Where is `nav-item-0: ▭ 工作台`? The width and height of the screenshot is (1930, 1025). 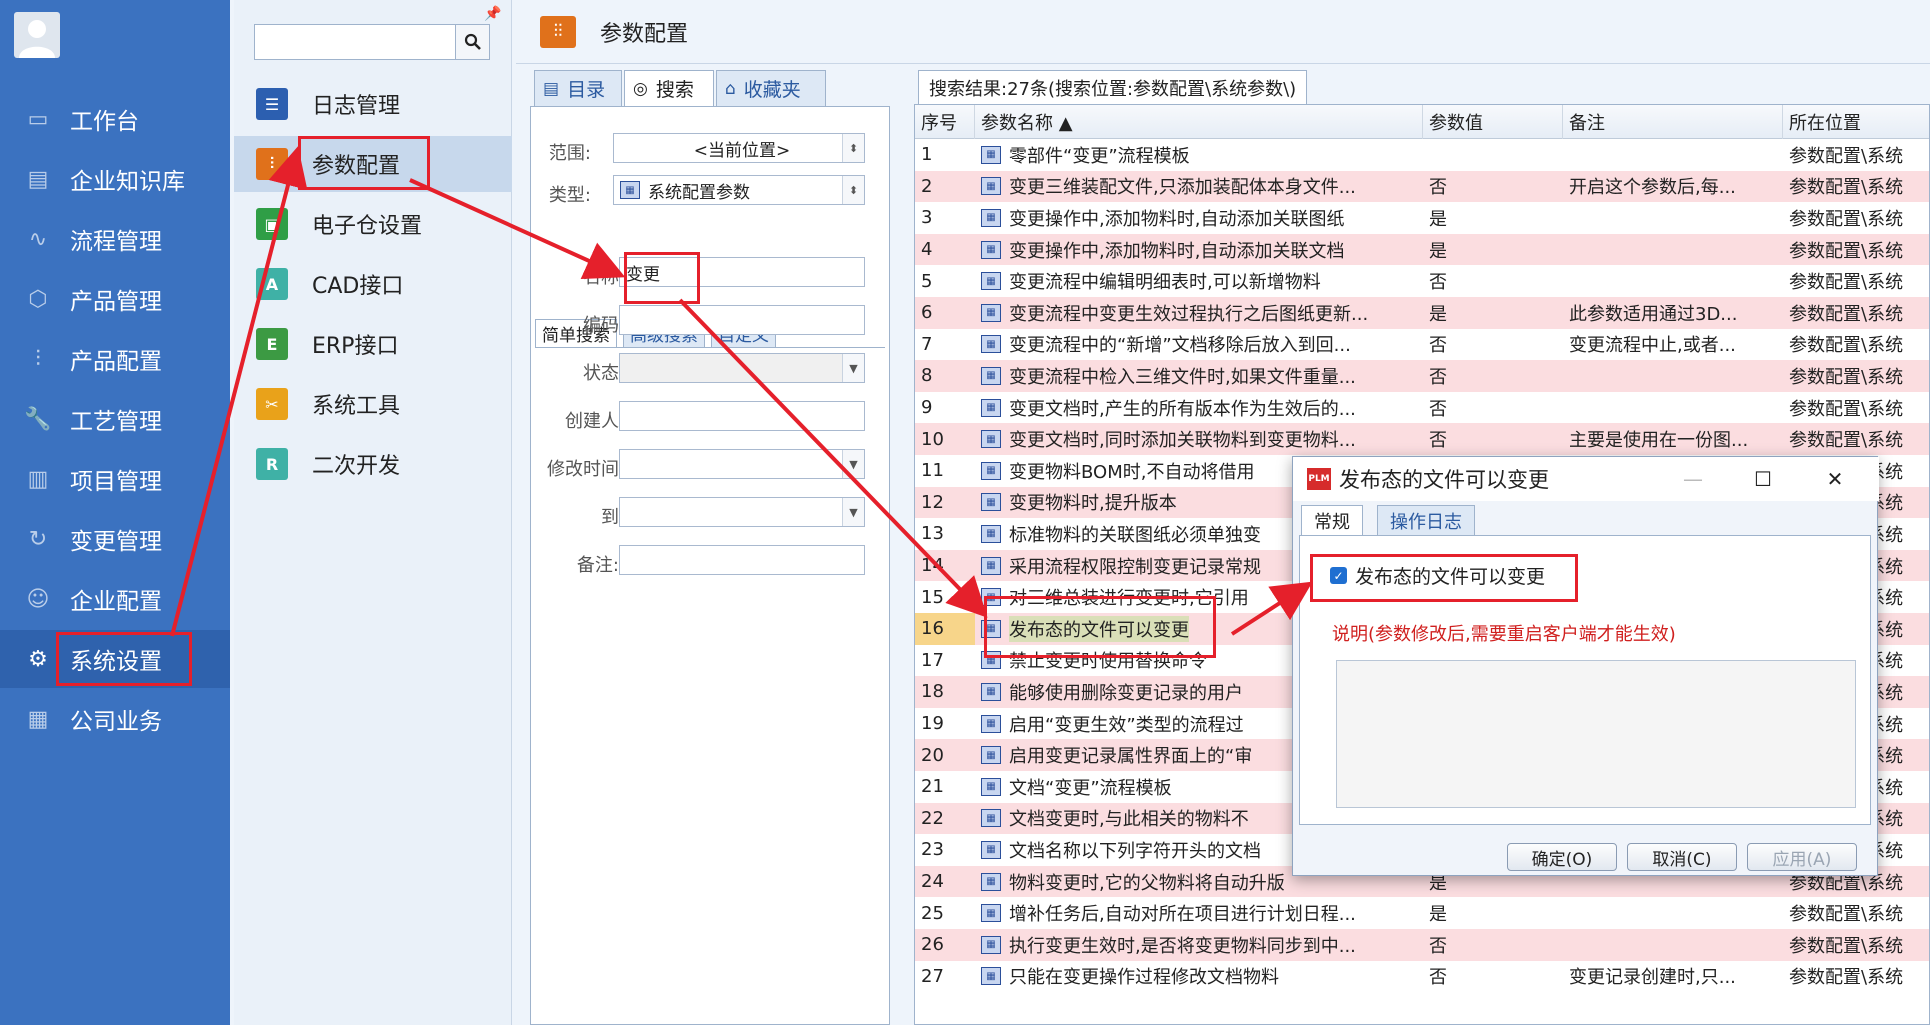
nav-item-0: ▭ 工作台 is located at coordinates (115, 119).